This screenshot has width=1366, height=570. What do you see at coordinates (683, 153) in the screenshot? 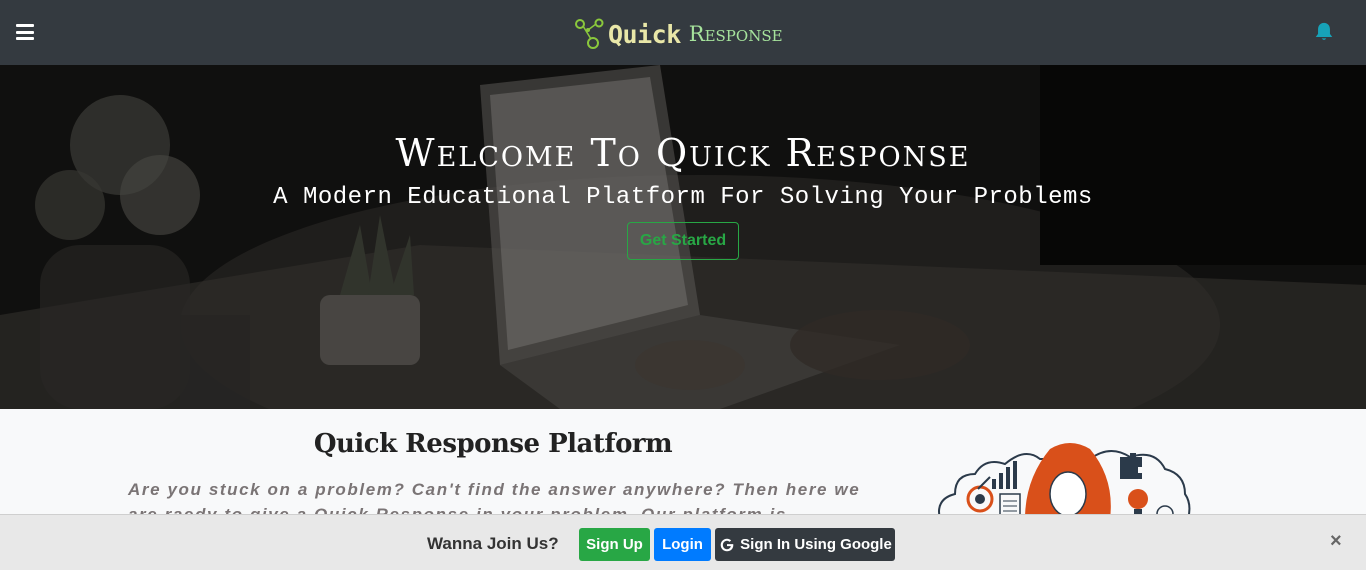
I see `hero-title: Welcome To Quick Response` at bounding box center [683, 153].